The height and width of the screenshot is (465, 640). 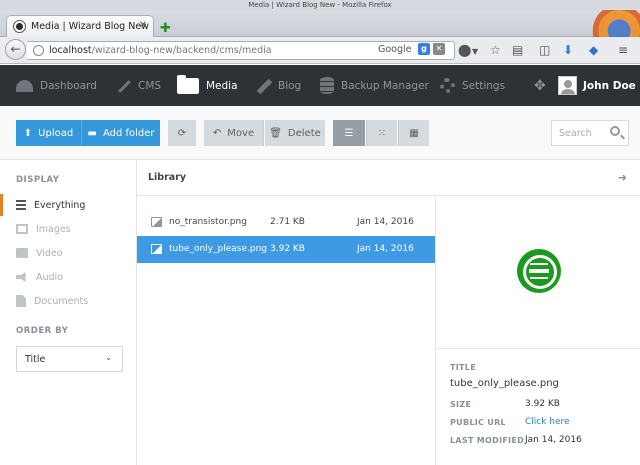 I want to click on size-label: SIZE, so click(x=461, y=404).